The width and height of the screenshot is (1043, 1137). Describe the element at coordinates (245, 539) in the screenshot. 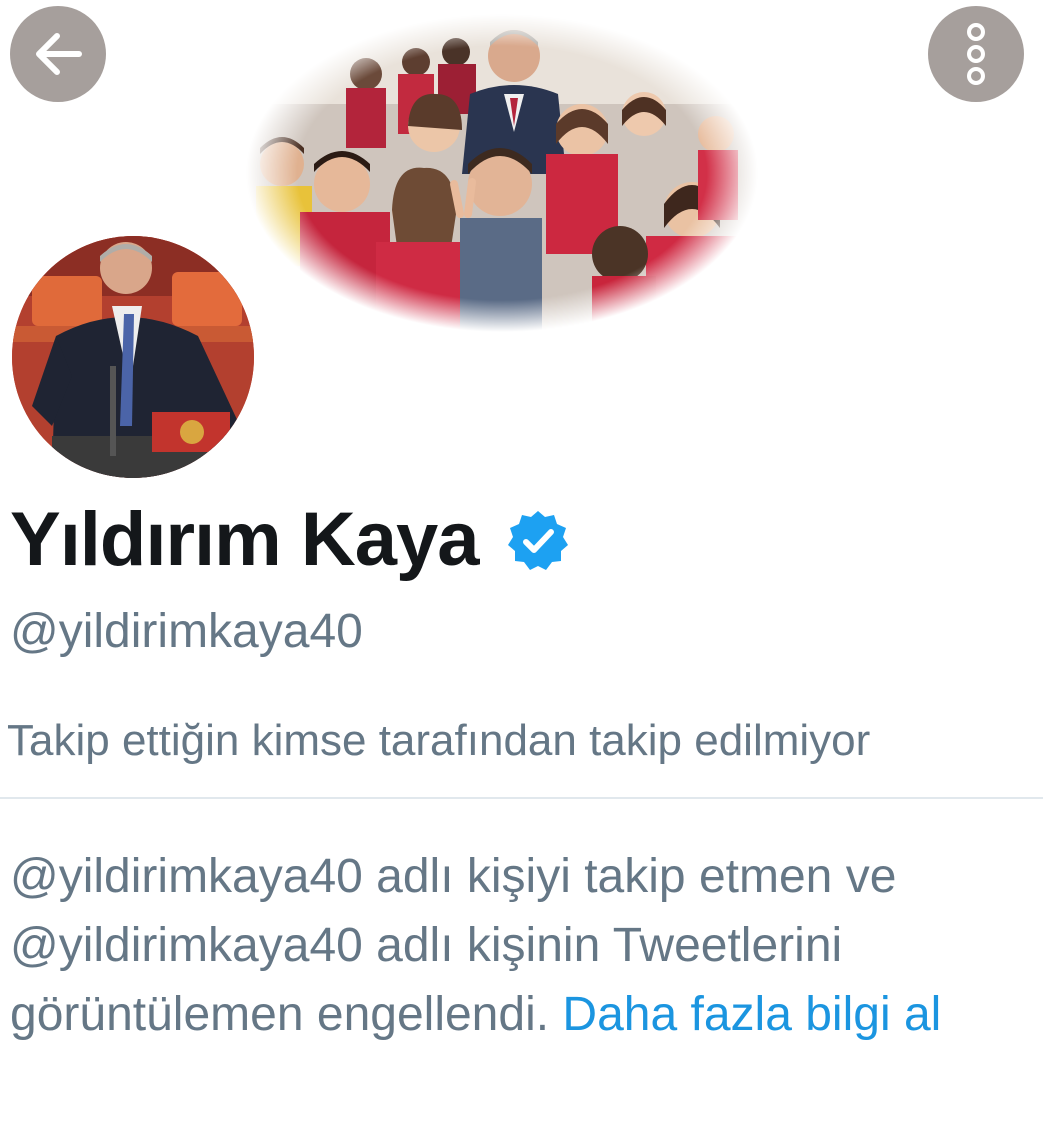

I see `display-name: Yıldırım Kaya` at that location.